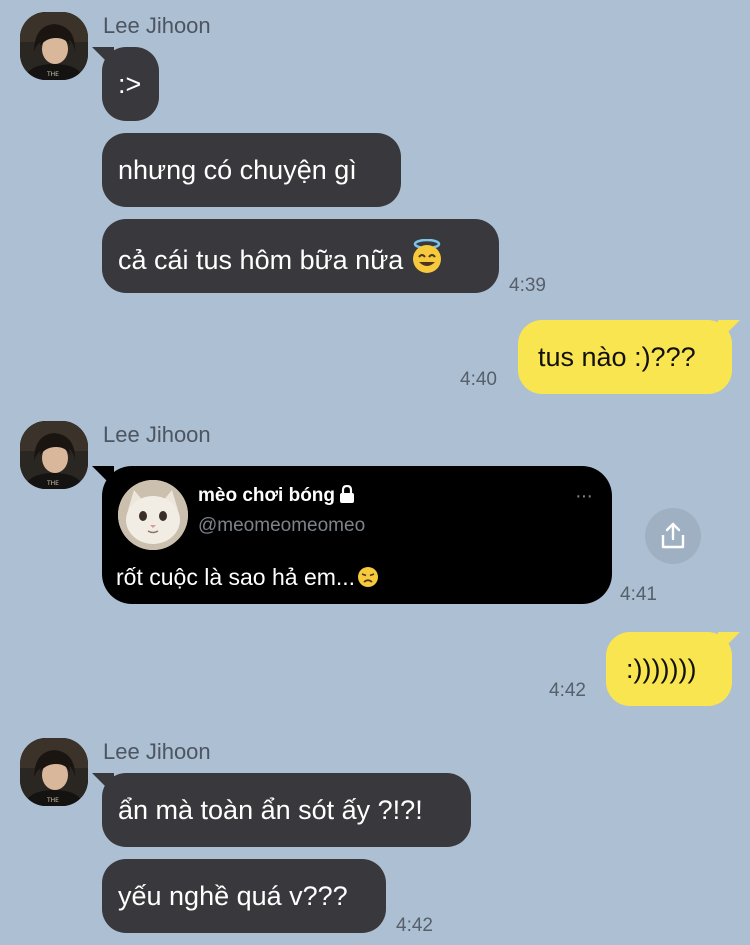 Image resolution: width=750 pixels, height=945 pixels. Describe the element at coordinates (368, 580) in the screenshot. I see `disappointed-face-emoji` at that location.